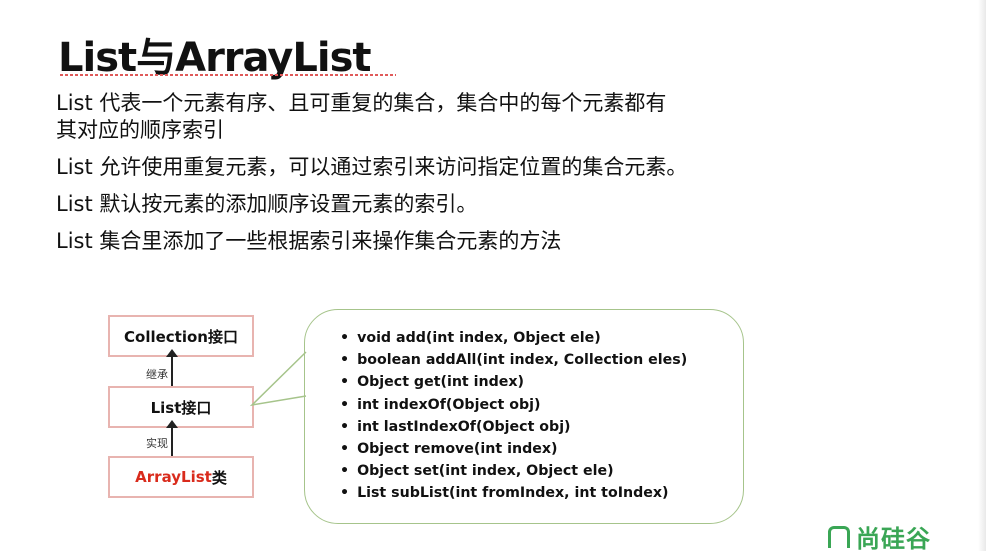 Image resolution: width=986 pixels, height=551 pixels. Describe the element at coordinates (215, 58) in the screenshot. I see `slide-title: List与ArrayList` at that location.